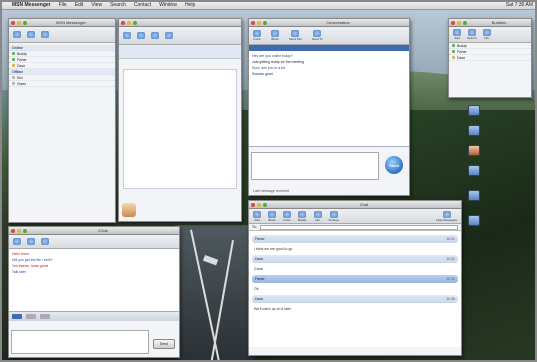 Image resolution: width=537 pixels, height=362 pixels. I want to click on send-to-icon, so click(317, 33).